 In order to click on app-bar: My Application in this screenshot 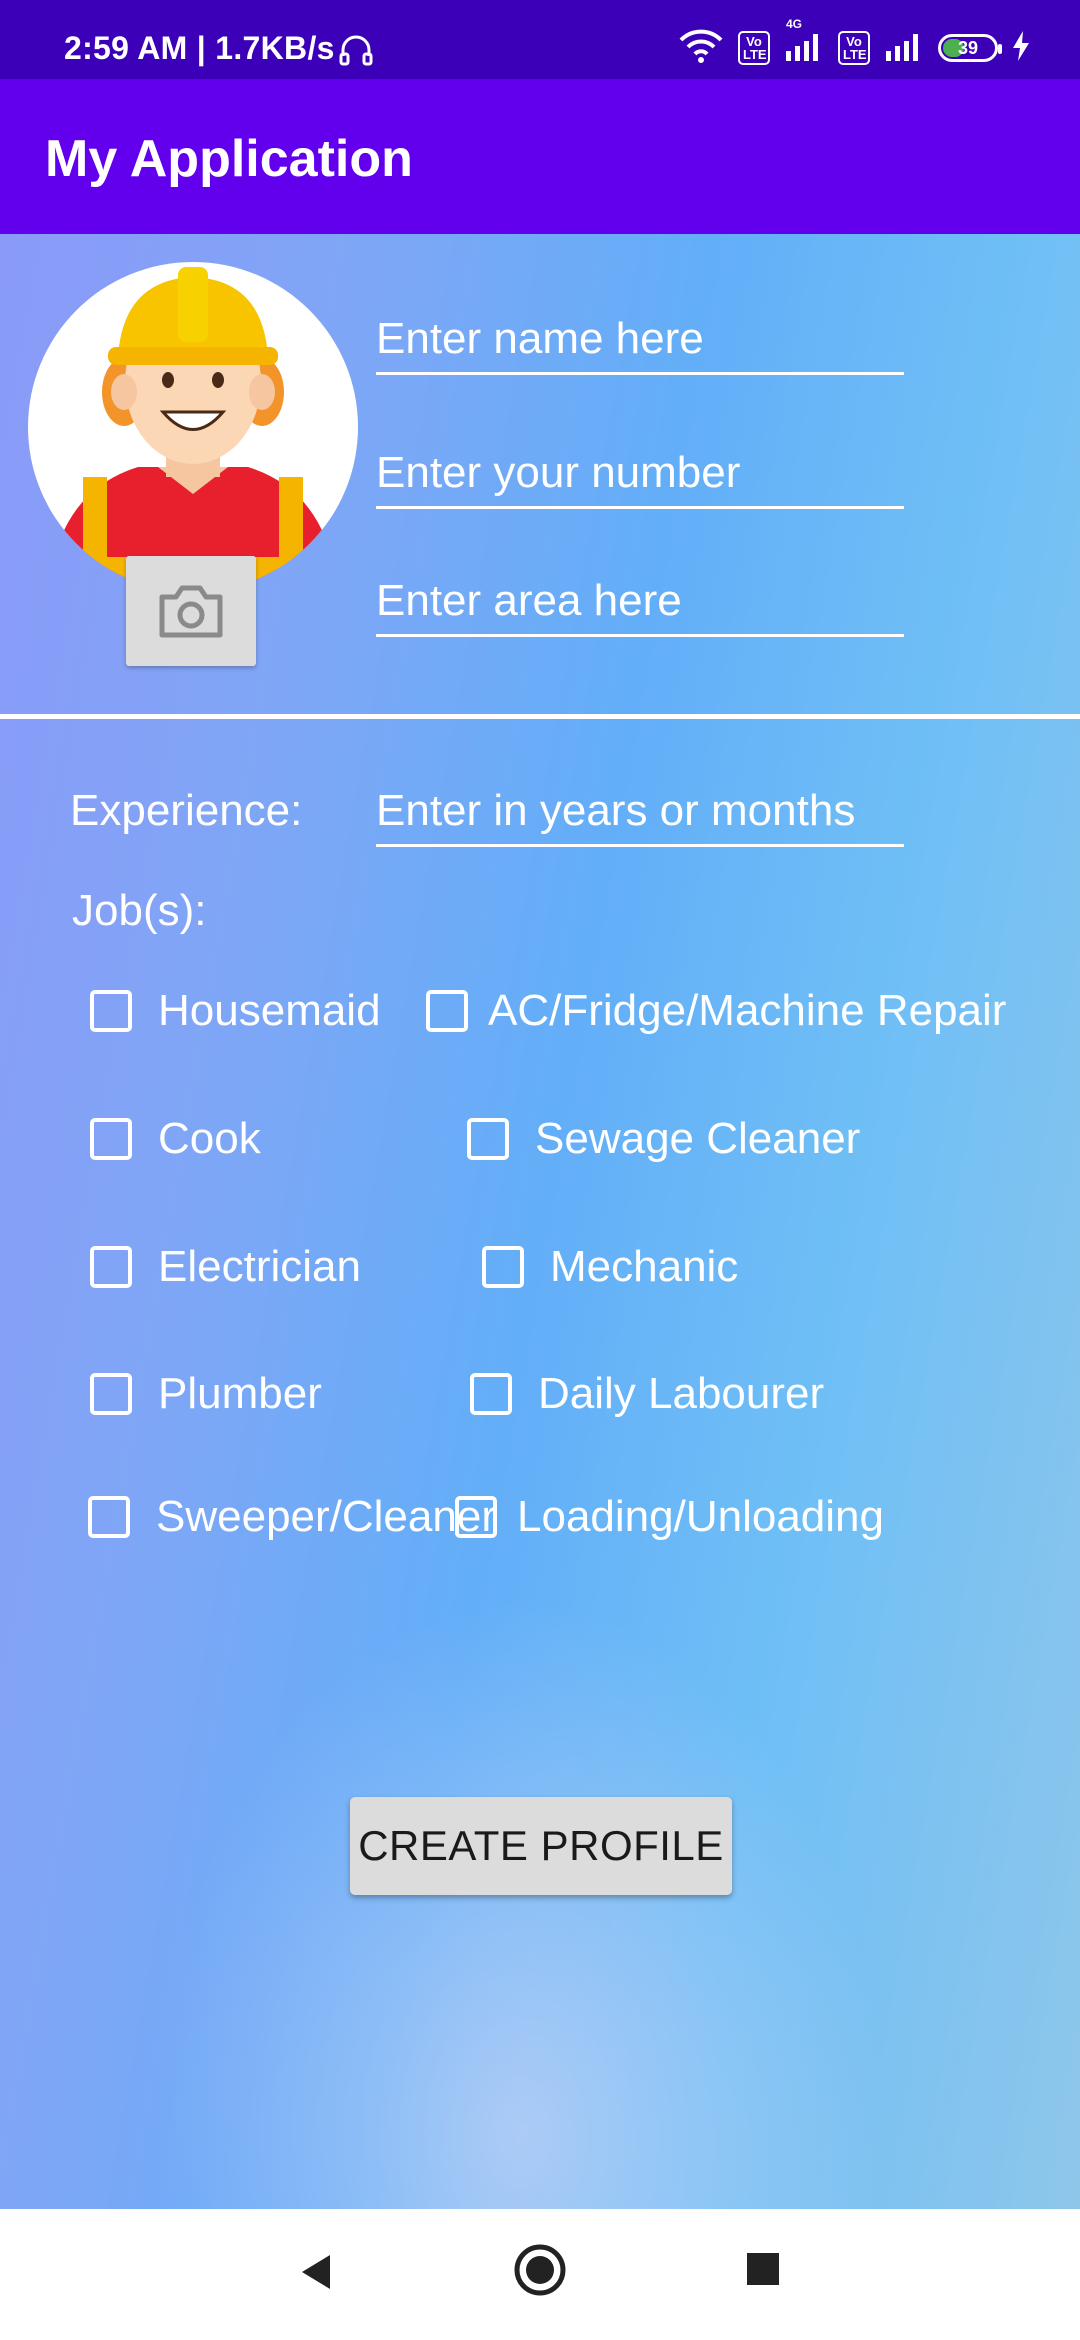, I will do `click(540, 156)`.